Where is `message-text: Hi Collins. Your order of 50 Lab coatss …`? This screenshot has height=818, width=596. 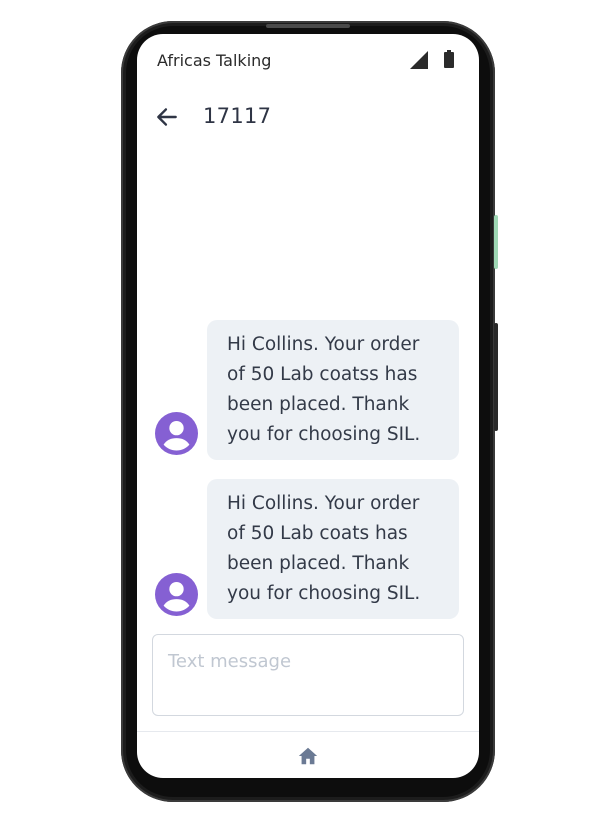 message-text: Hi Collins. Your order of 50 Lab coatss … is located at coordinates (324, 389).